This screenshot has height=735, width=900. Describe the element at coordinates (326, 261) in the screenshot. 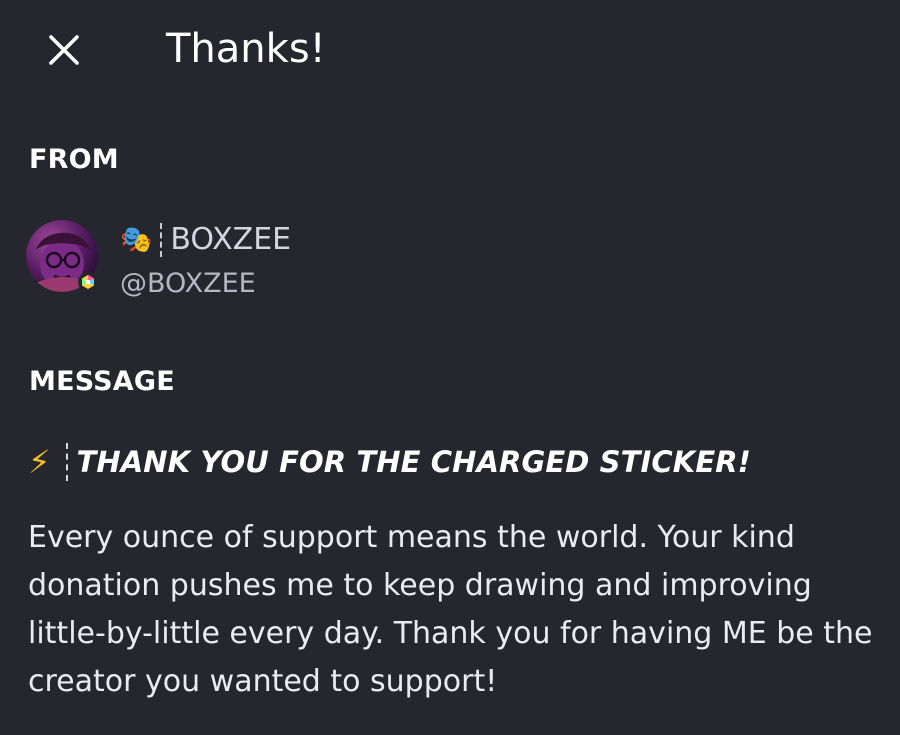

I see `sender-profile: 🎭 BOXZEE @BOXZEE` at that location.